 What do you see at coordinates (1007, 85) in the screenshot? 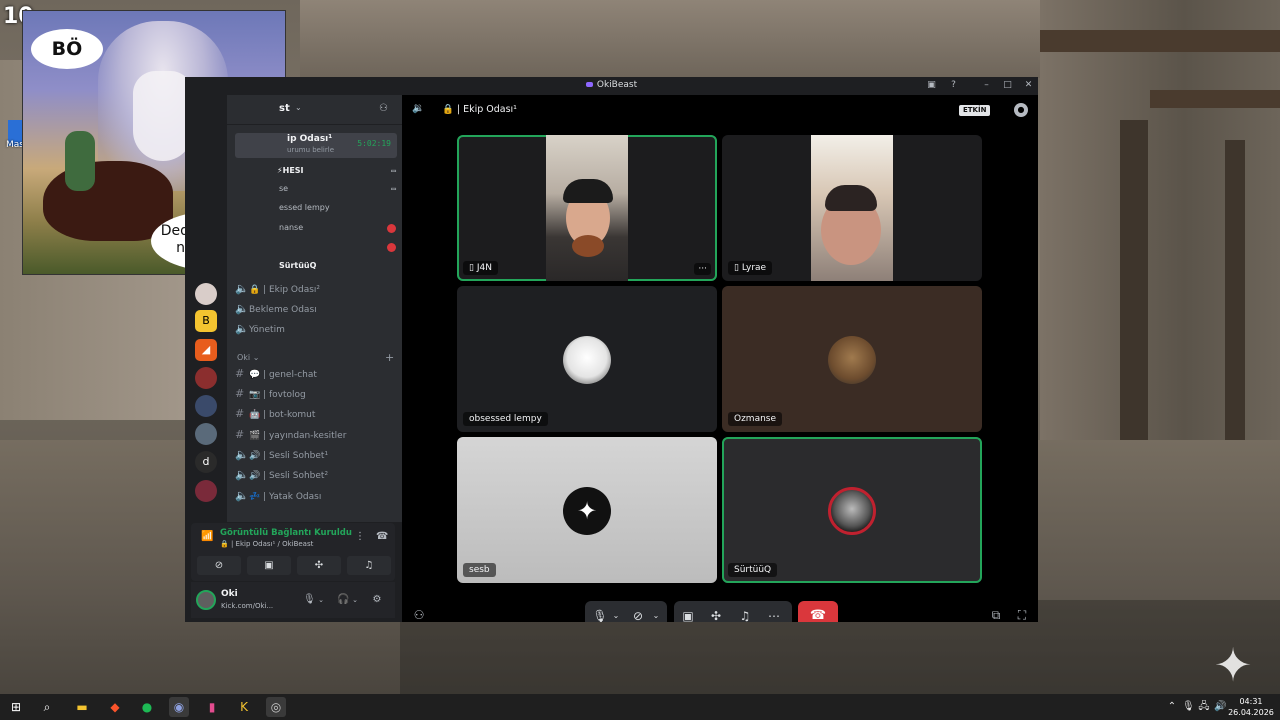
I see `maximize-icon: □` at bounding box center [1007, 85].